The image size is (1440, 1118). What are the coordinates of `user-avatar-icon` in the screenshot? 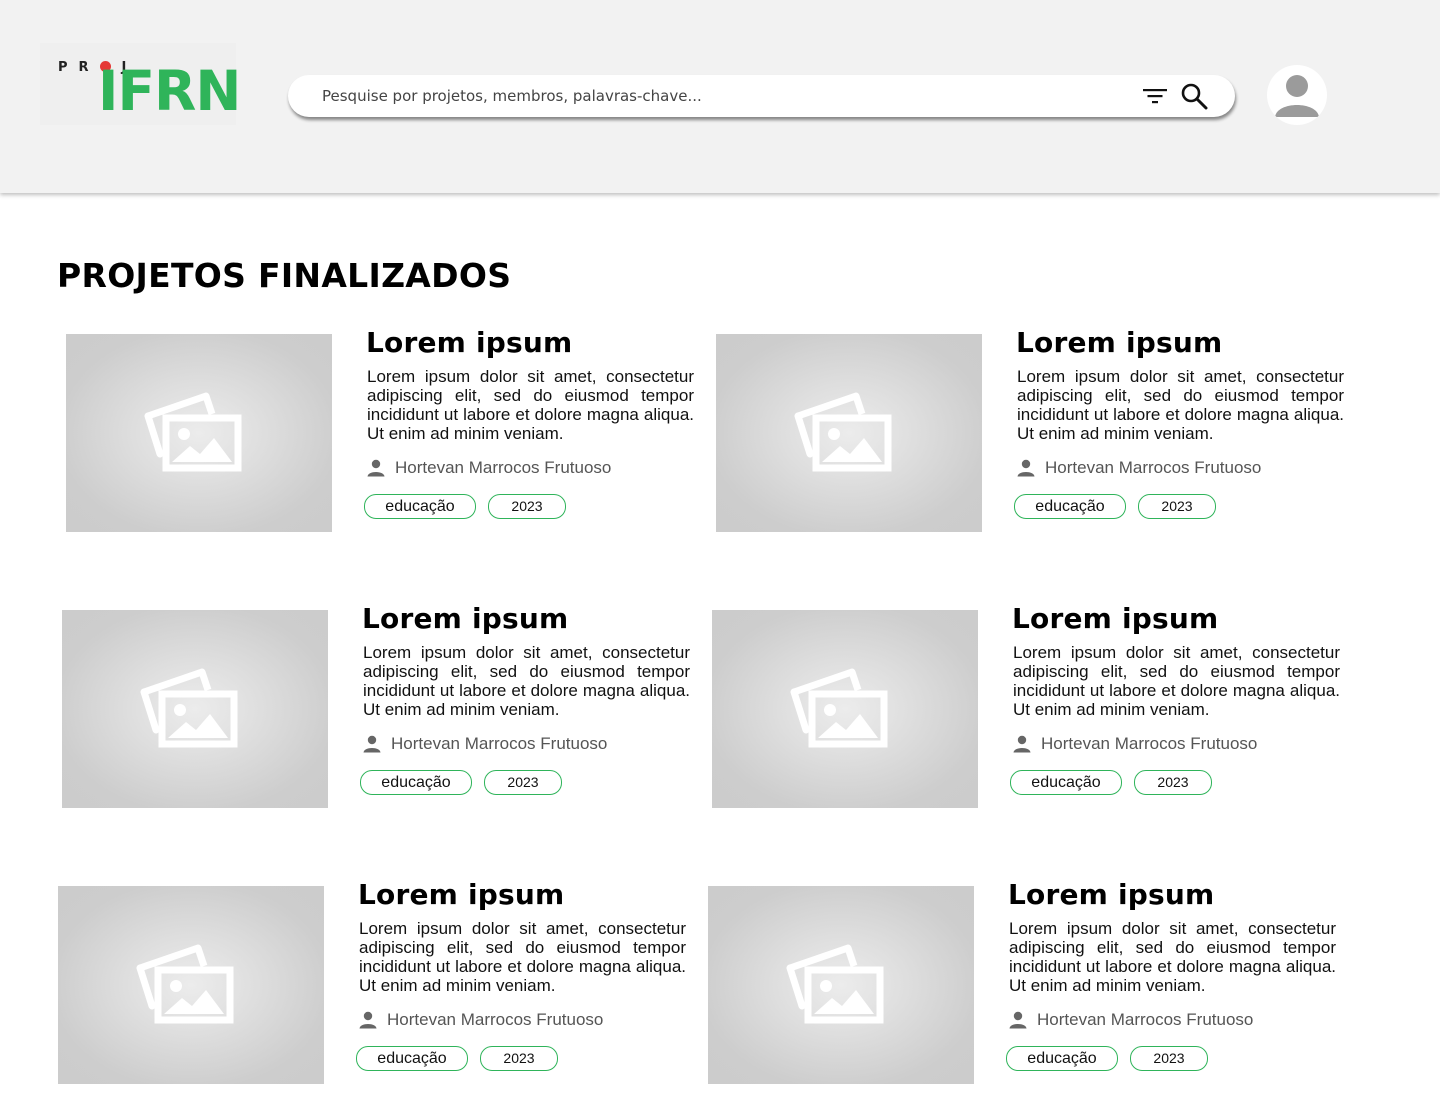 It's located at (1297, 96).